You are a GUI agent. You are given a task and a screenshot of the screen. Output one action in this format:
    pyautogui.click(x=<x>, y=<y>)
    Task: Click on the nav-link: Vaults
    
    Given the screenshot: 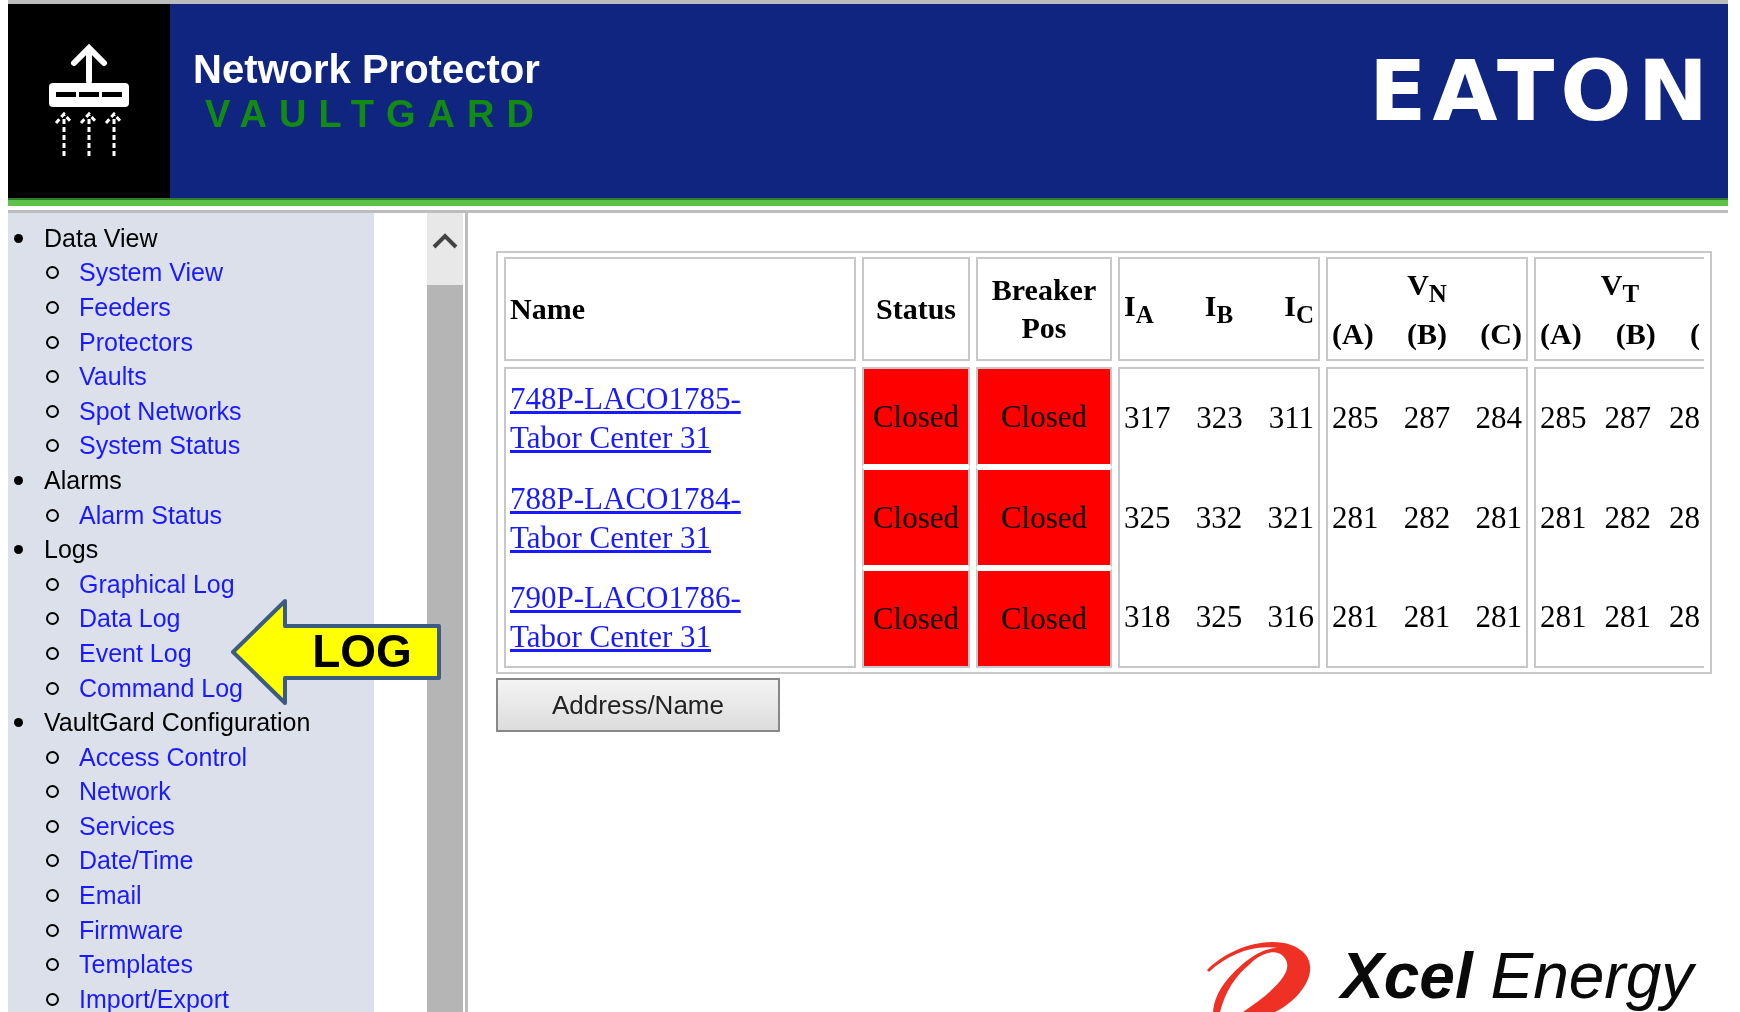 What is the action you would take?
    pyautogui.click(x=113, y=377)
    